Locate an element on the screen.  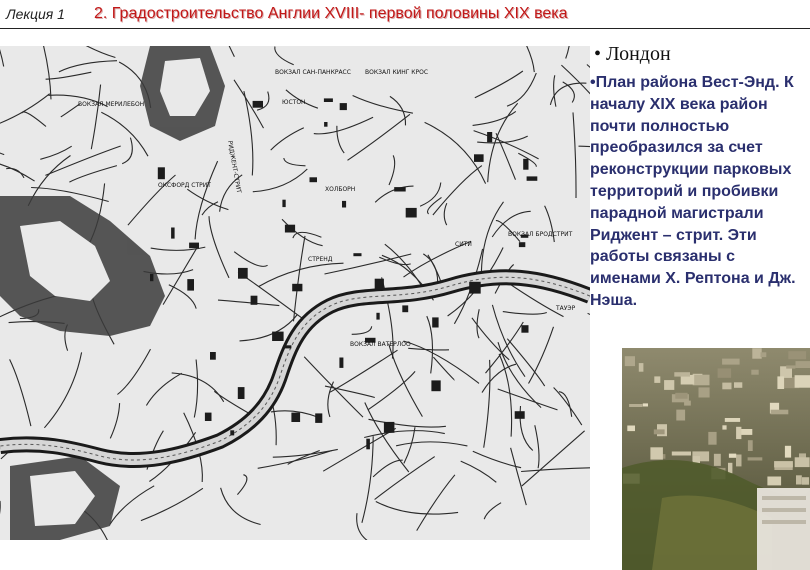
map-label-strand: СТРЕНД is located at coordinates (320, 259).